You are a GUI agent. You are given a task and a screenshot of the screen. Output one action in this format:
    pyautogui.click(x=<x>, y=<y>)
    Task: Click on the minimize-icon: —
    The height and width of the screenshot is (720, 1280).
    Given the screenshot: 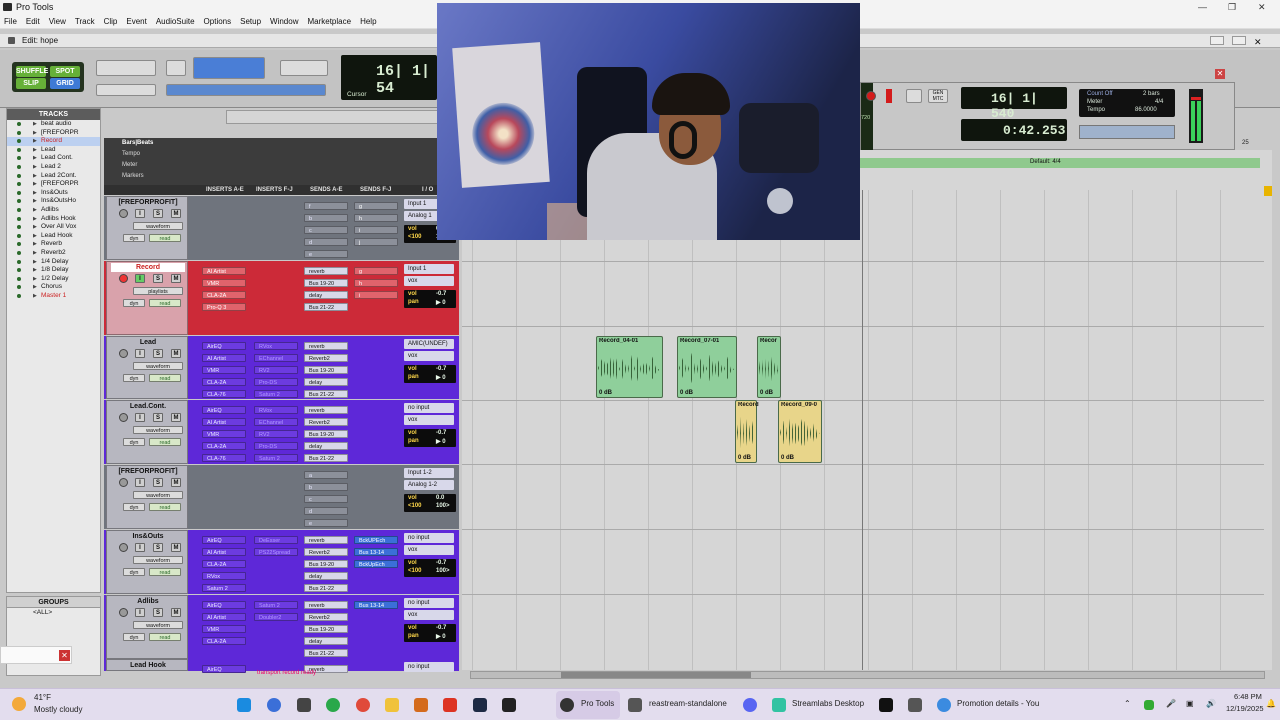 What is the action you would take?
    pyautogui.click(x=1202, y=7)
    